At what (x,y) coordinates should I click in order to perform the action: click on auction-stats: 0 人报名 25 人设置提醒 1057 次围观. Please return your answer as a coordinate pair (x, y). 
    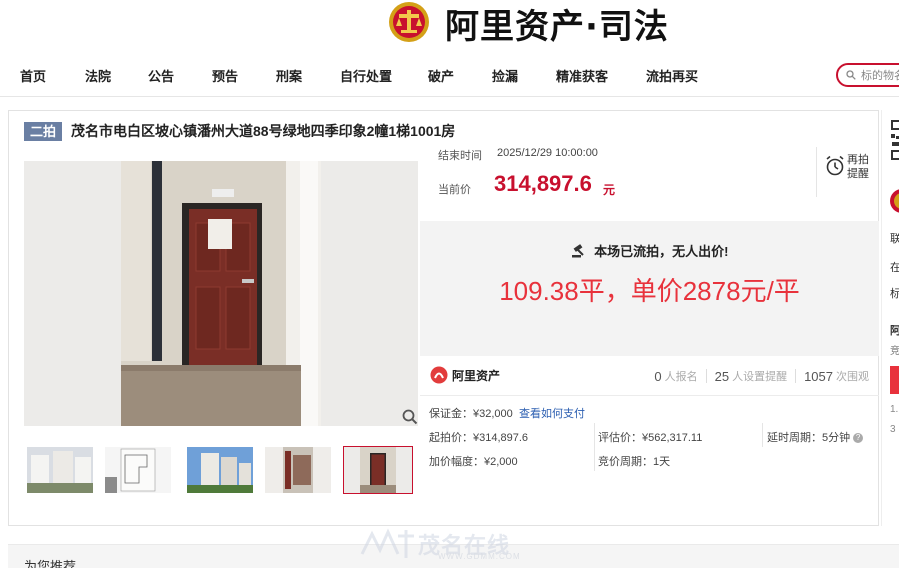
    Looking at the image, I should click on (761, 376).